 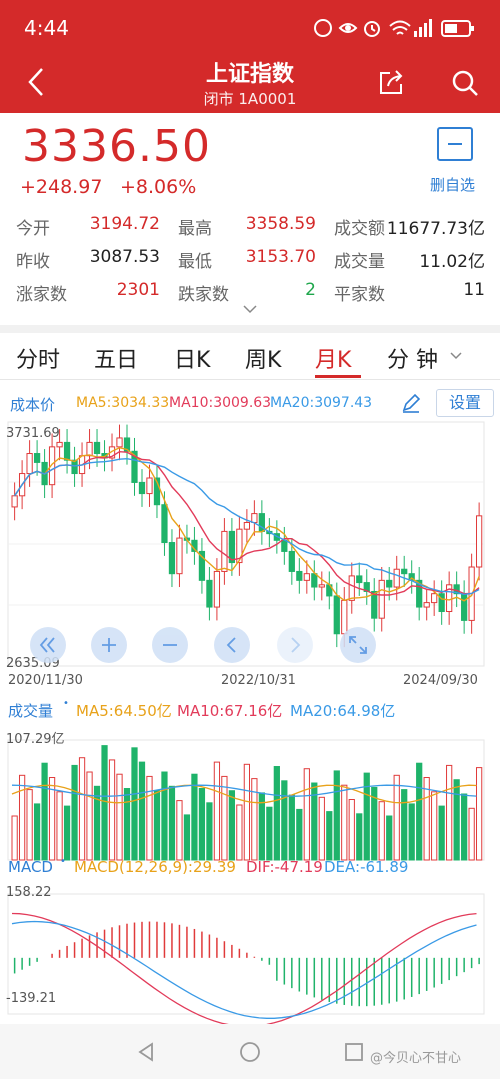 What do you see at coordinates (138, 290) in the screenshot?
I see `stat-value: 2301` at bounding box center [138, 290].